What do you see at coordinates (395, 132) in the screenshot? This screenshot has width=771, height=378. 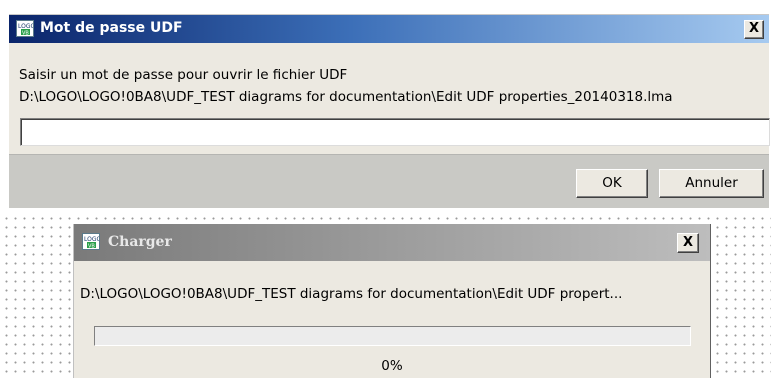 I see `password-input` at bounding box center [395, 132].